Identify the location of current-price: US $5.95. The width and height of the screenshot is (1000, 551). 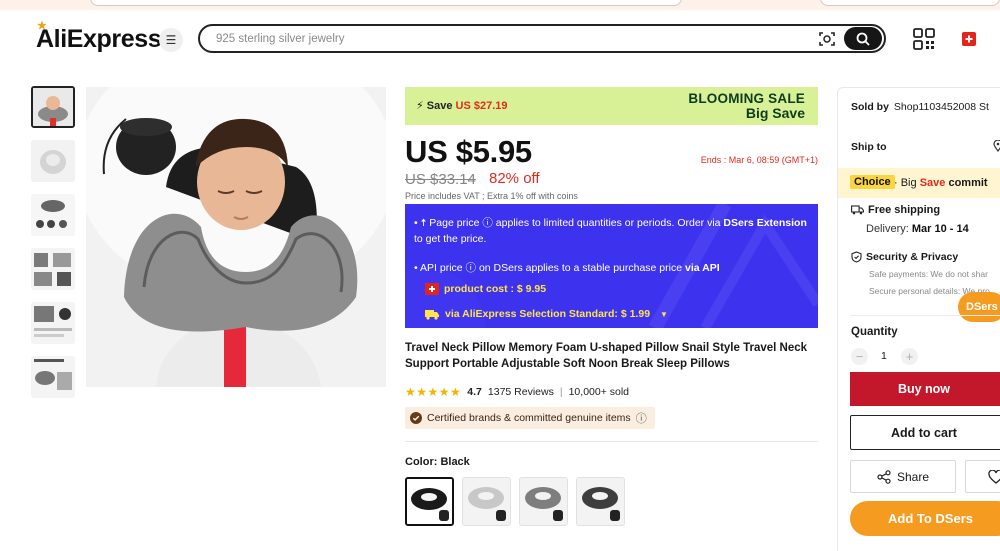
(468, 151).